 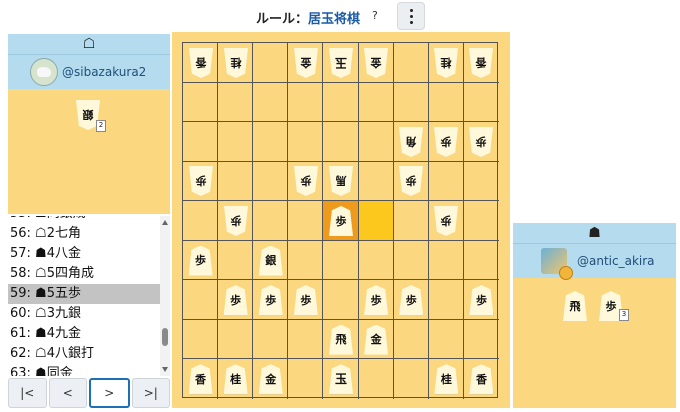 What do you see at coordinates (341, 379) in the screenshot?
I see `sente-piece: 玉` at bounding box center [341, 379].